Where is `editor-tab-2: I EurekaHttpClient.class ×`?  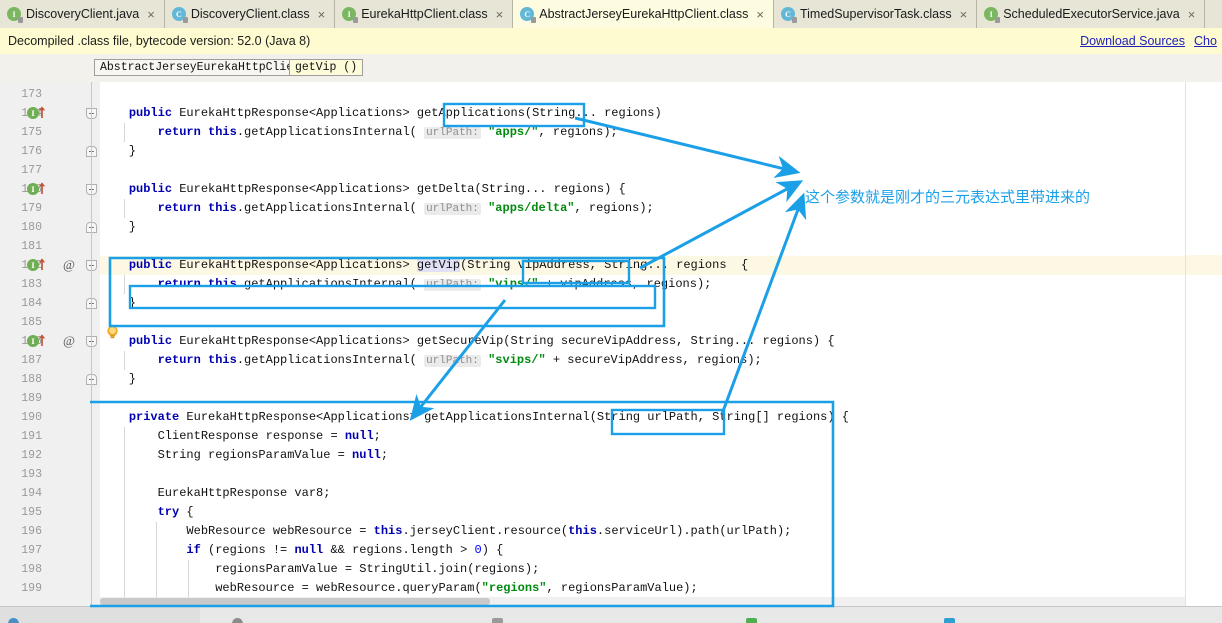 editor-tab-2: I EurekaHttpClient.class × is located at coordinates (424, 14).